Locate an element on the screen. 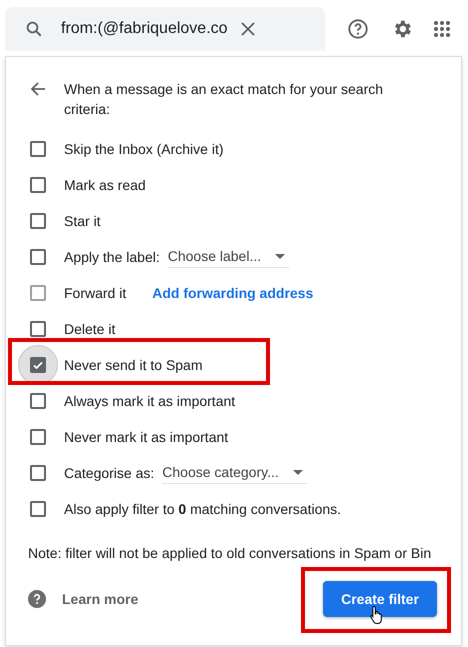 The width and height of the screenshot is (468, 647). option-label: Apply the label: is located at coordinates (112, 257).